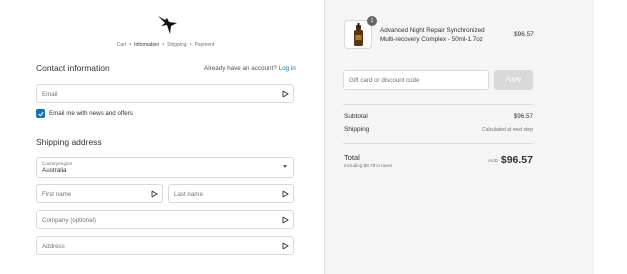  Describe the element at coordinates (384, 80) in the screenshot. I see `discount-placeholder: Gift card or discount code` at that location.